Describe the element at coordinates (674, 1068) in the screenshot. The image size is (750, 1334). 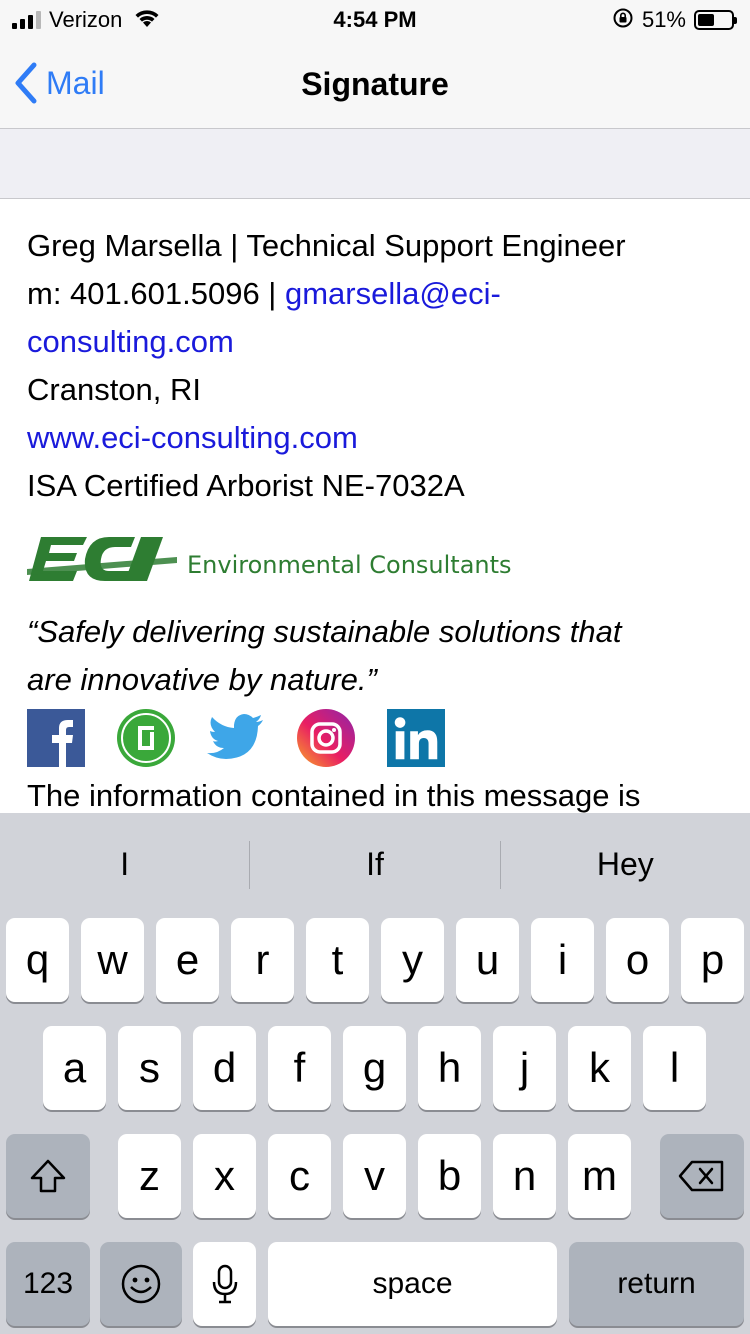
I see `key-l: l` at that location.